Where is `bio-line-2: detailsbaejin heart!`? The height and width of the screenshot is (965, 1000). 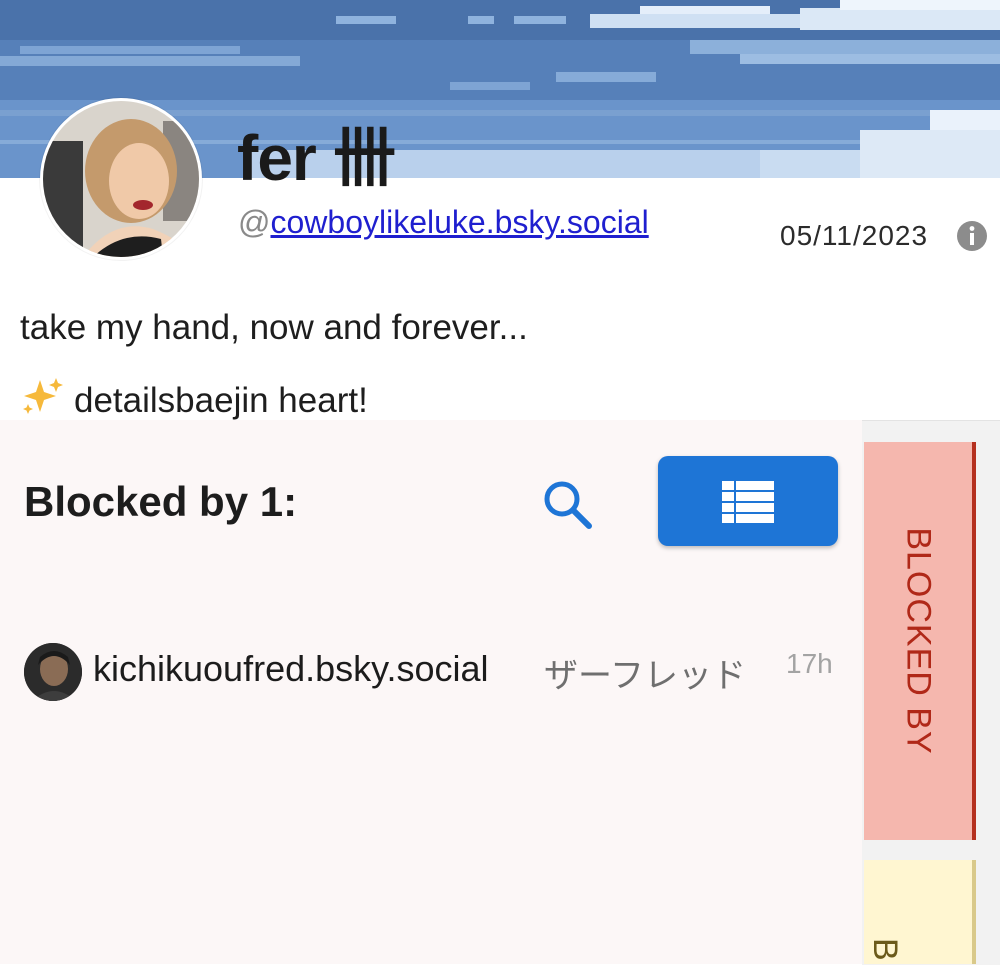 bio-line-2: detailsbaejin heart! is located at coordinates (194, 400).